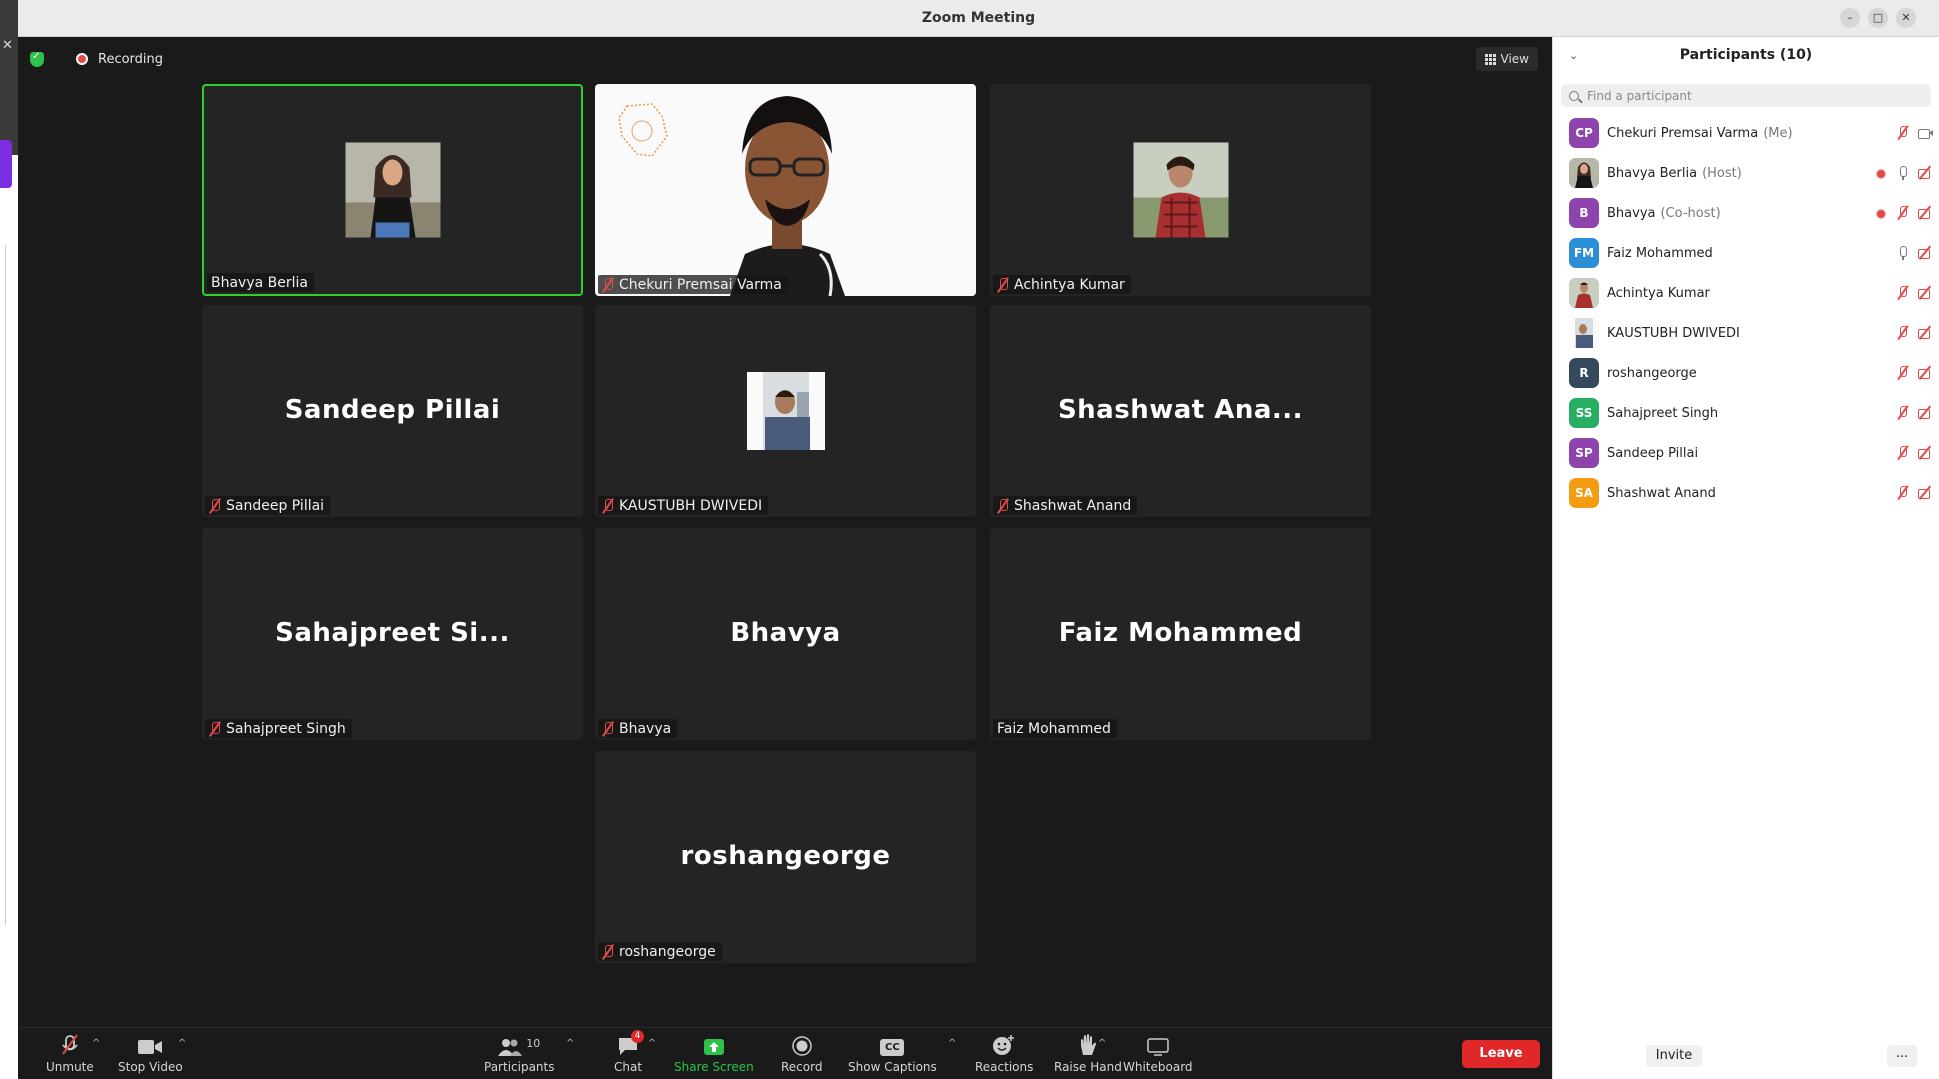 The width and height of the screenshot is (1939, 1079). I want to click on close-icon: ✕, so click(7, 45).